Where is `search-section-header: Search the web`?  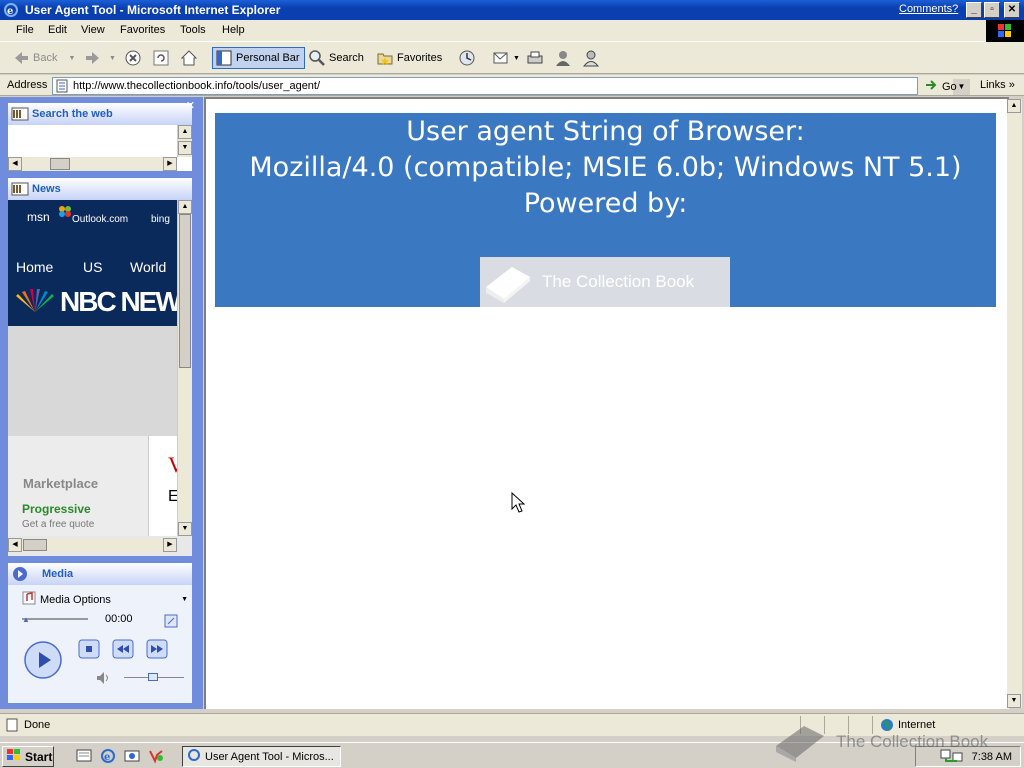 search-section-header: Search the web is located at coordinates (100, 114).